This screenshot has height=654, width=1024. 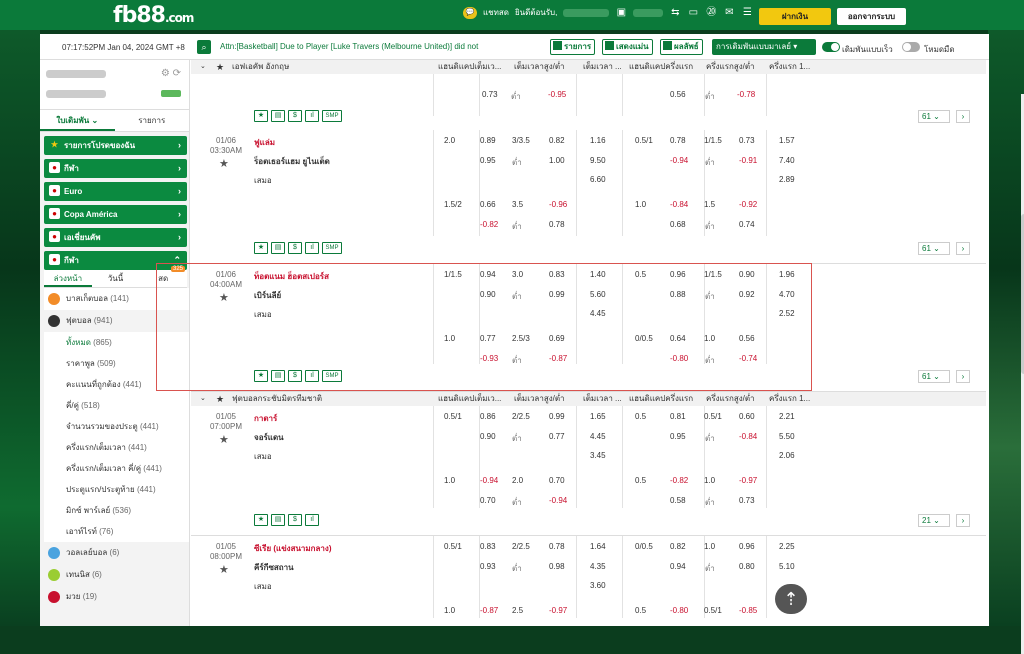 I want to click on sidebar-group: ● Copa América ›, so click(x=115, y=214).